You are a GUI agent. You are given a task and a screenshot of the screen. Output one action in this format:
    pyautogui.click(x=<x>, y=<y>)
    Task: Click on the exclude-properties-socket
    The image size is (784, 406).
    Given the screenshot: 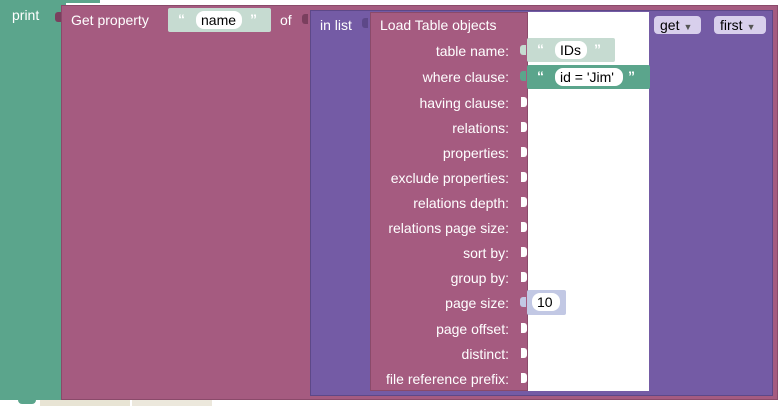 What is the action you would take?
    pyautogui.click(x=524, y=177)
    